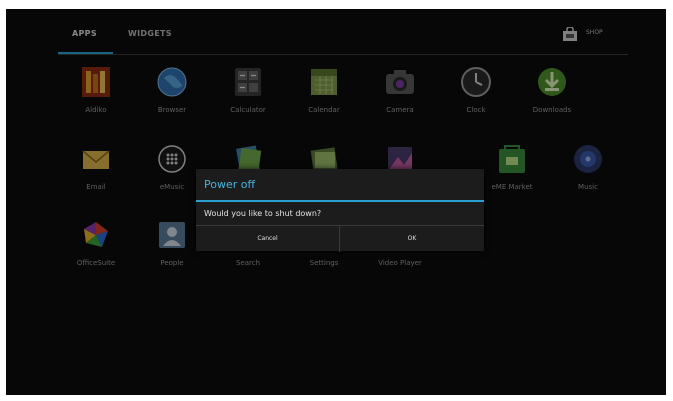  I want to click on dialog-title-divider, so click(340, 201).